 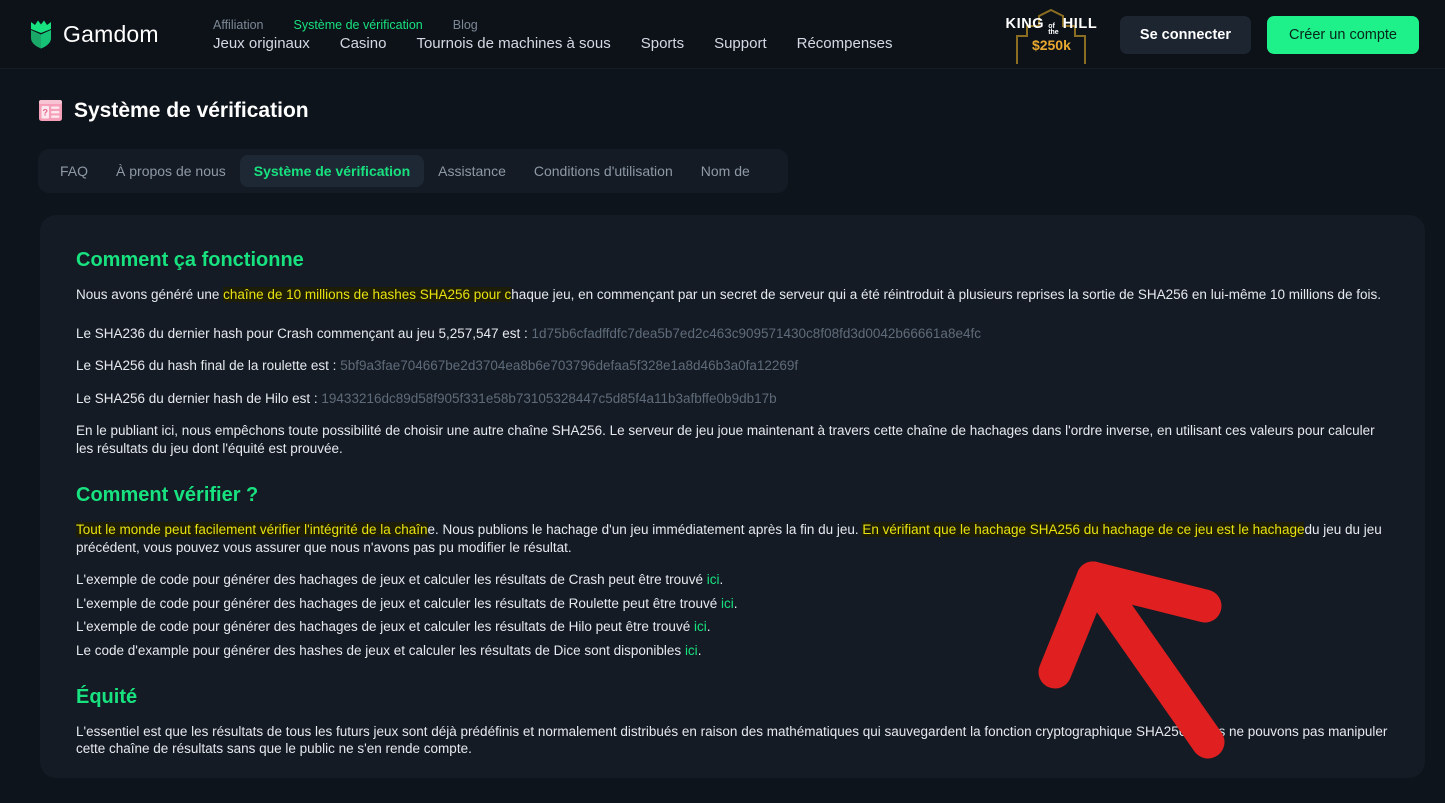 What do you see at coordinates (472, 171) in the screenshot?
I see `tab-assistance: Assistance` at bounding box center [472, 171].